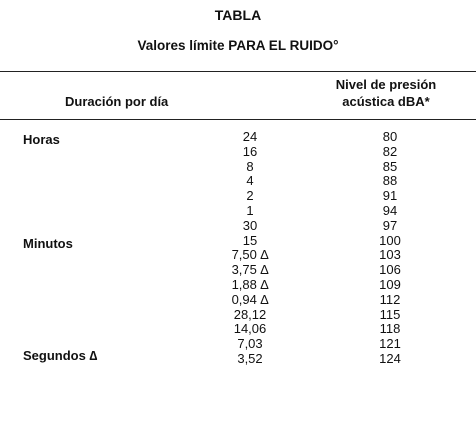 The height and width of the screenshot is (432, 476). I want to click on table-subtitle: Valores límite PARA EL RUIDO°, so click(238, 45).